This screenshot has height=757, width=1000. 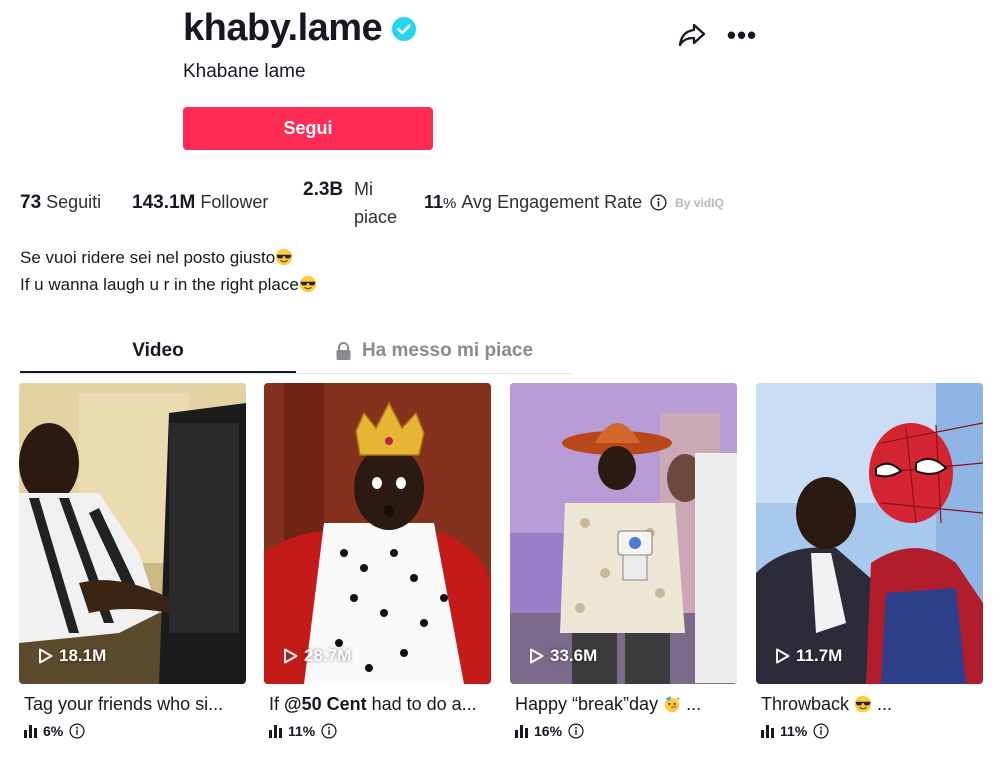 What do you see at coordinates (72, 656) in the screenshot?
I see `view-count: 18.1M` at bounding box center [72, 656].